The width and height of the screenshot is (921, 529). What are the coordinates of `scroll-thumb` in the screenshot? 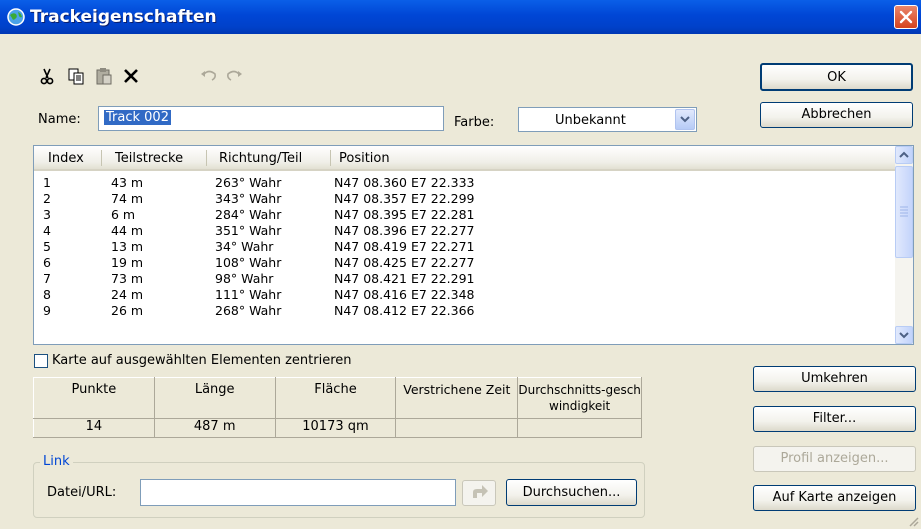 It's located at (904, 212).